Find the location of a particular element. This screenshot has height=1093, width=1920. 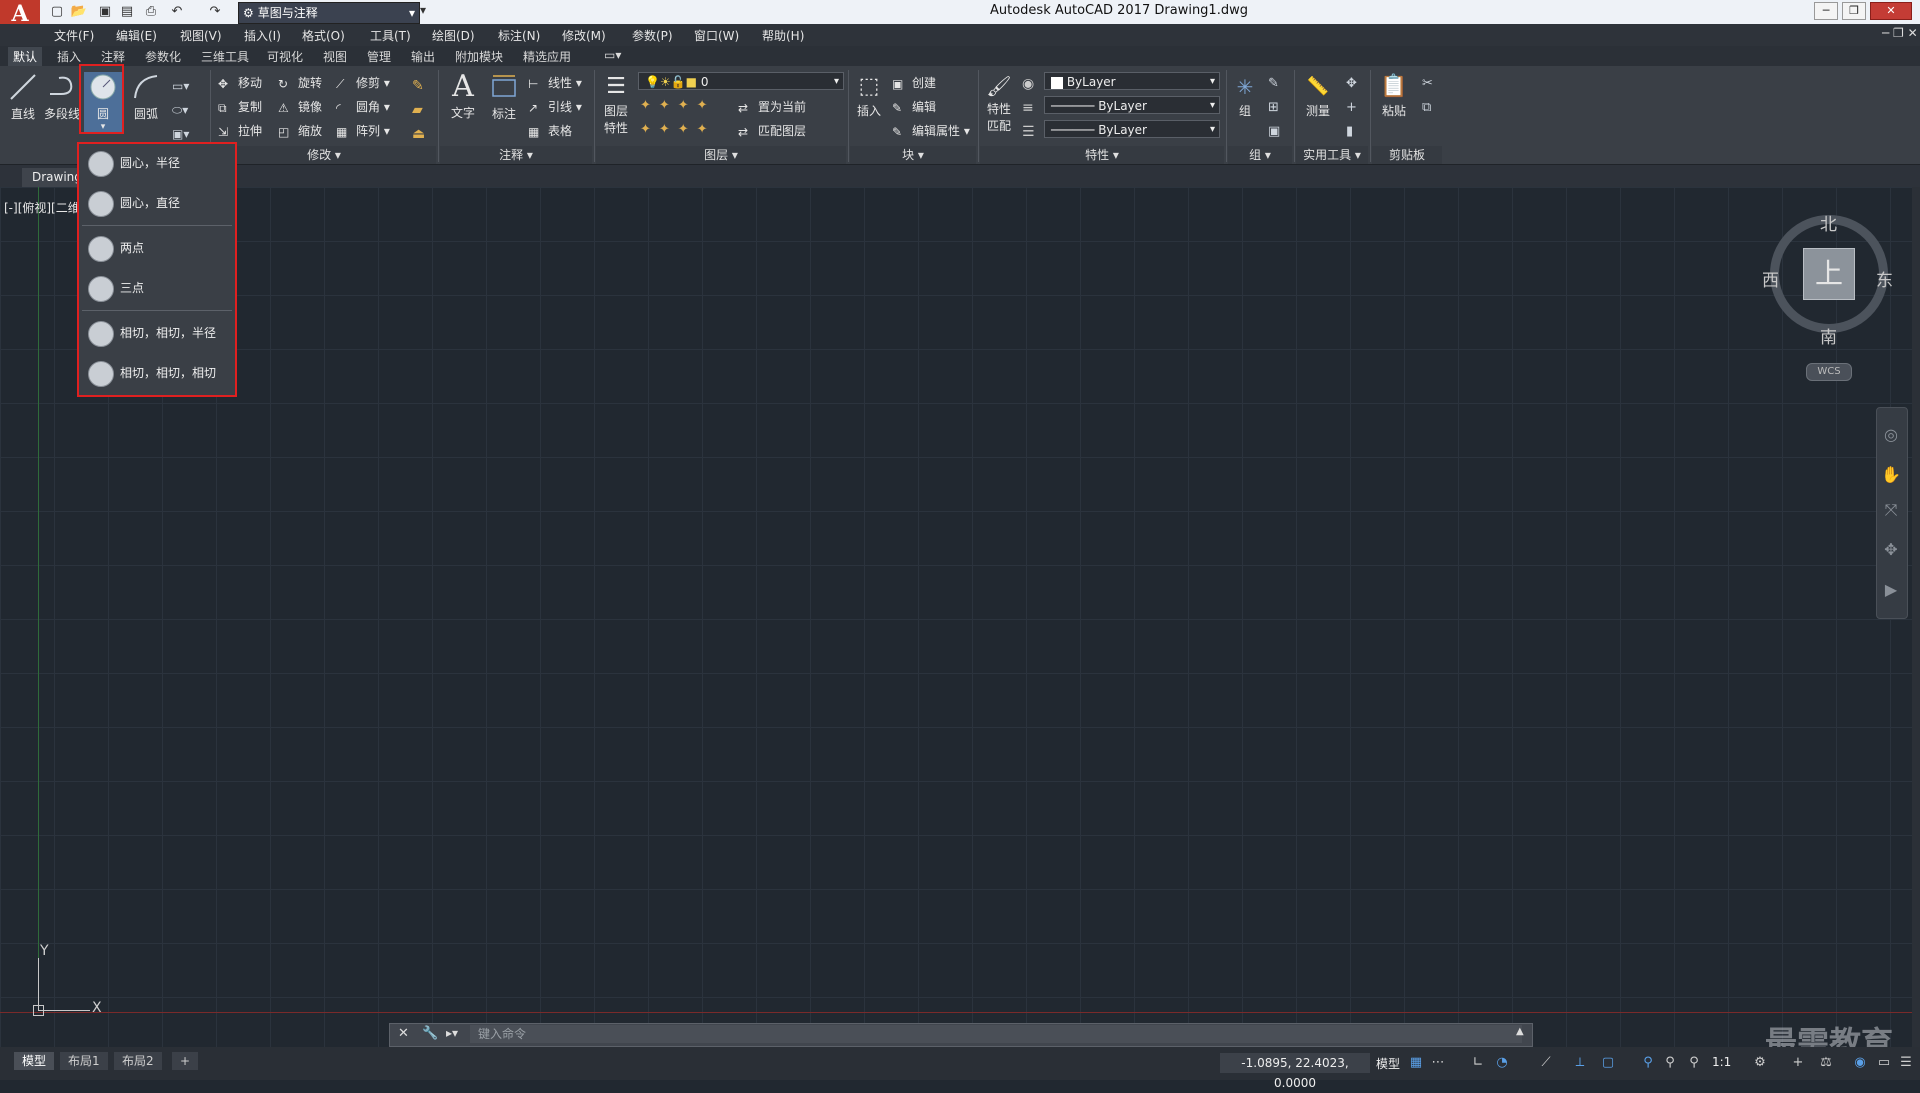

edit-block-tool: ✎ 编辑 is located at coordinates (914, 106).